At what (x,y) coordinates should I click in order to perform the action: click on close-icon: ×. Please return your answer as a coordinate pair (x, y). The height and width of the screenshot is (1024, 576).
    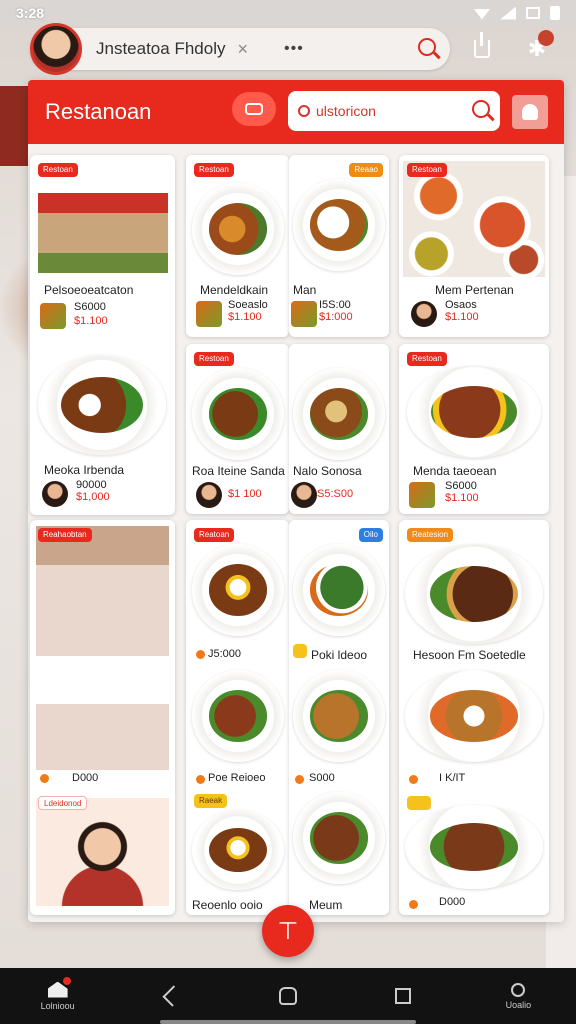
    Looking at the image, I should click on (242, 49).